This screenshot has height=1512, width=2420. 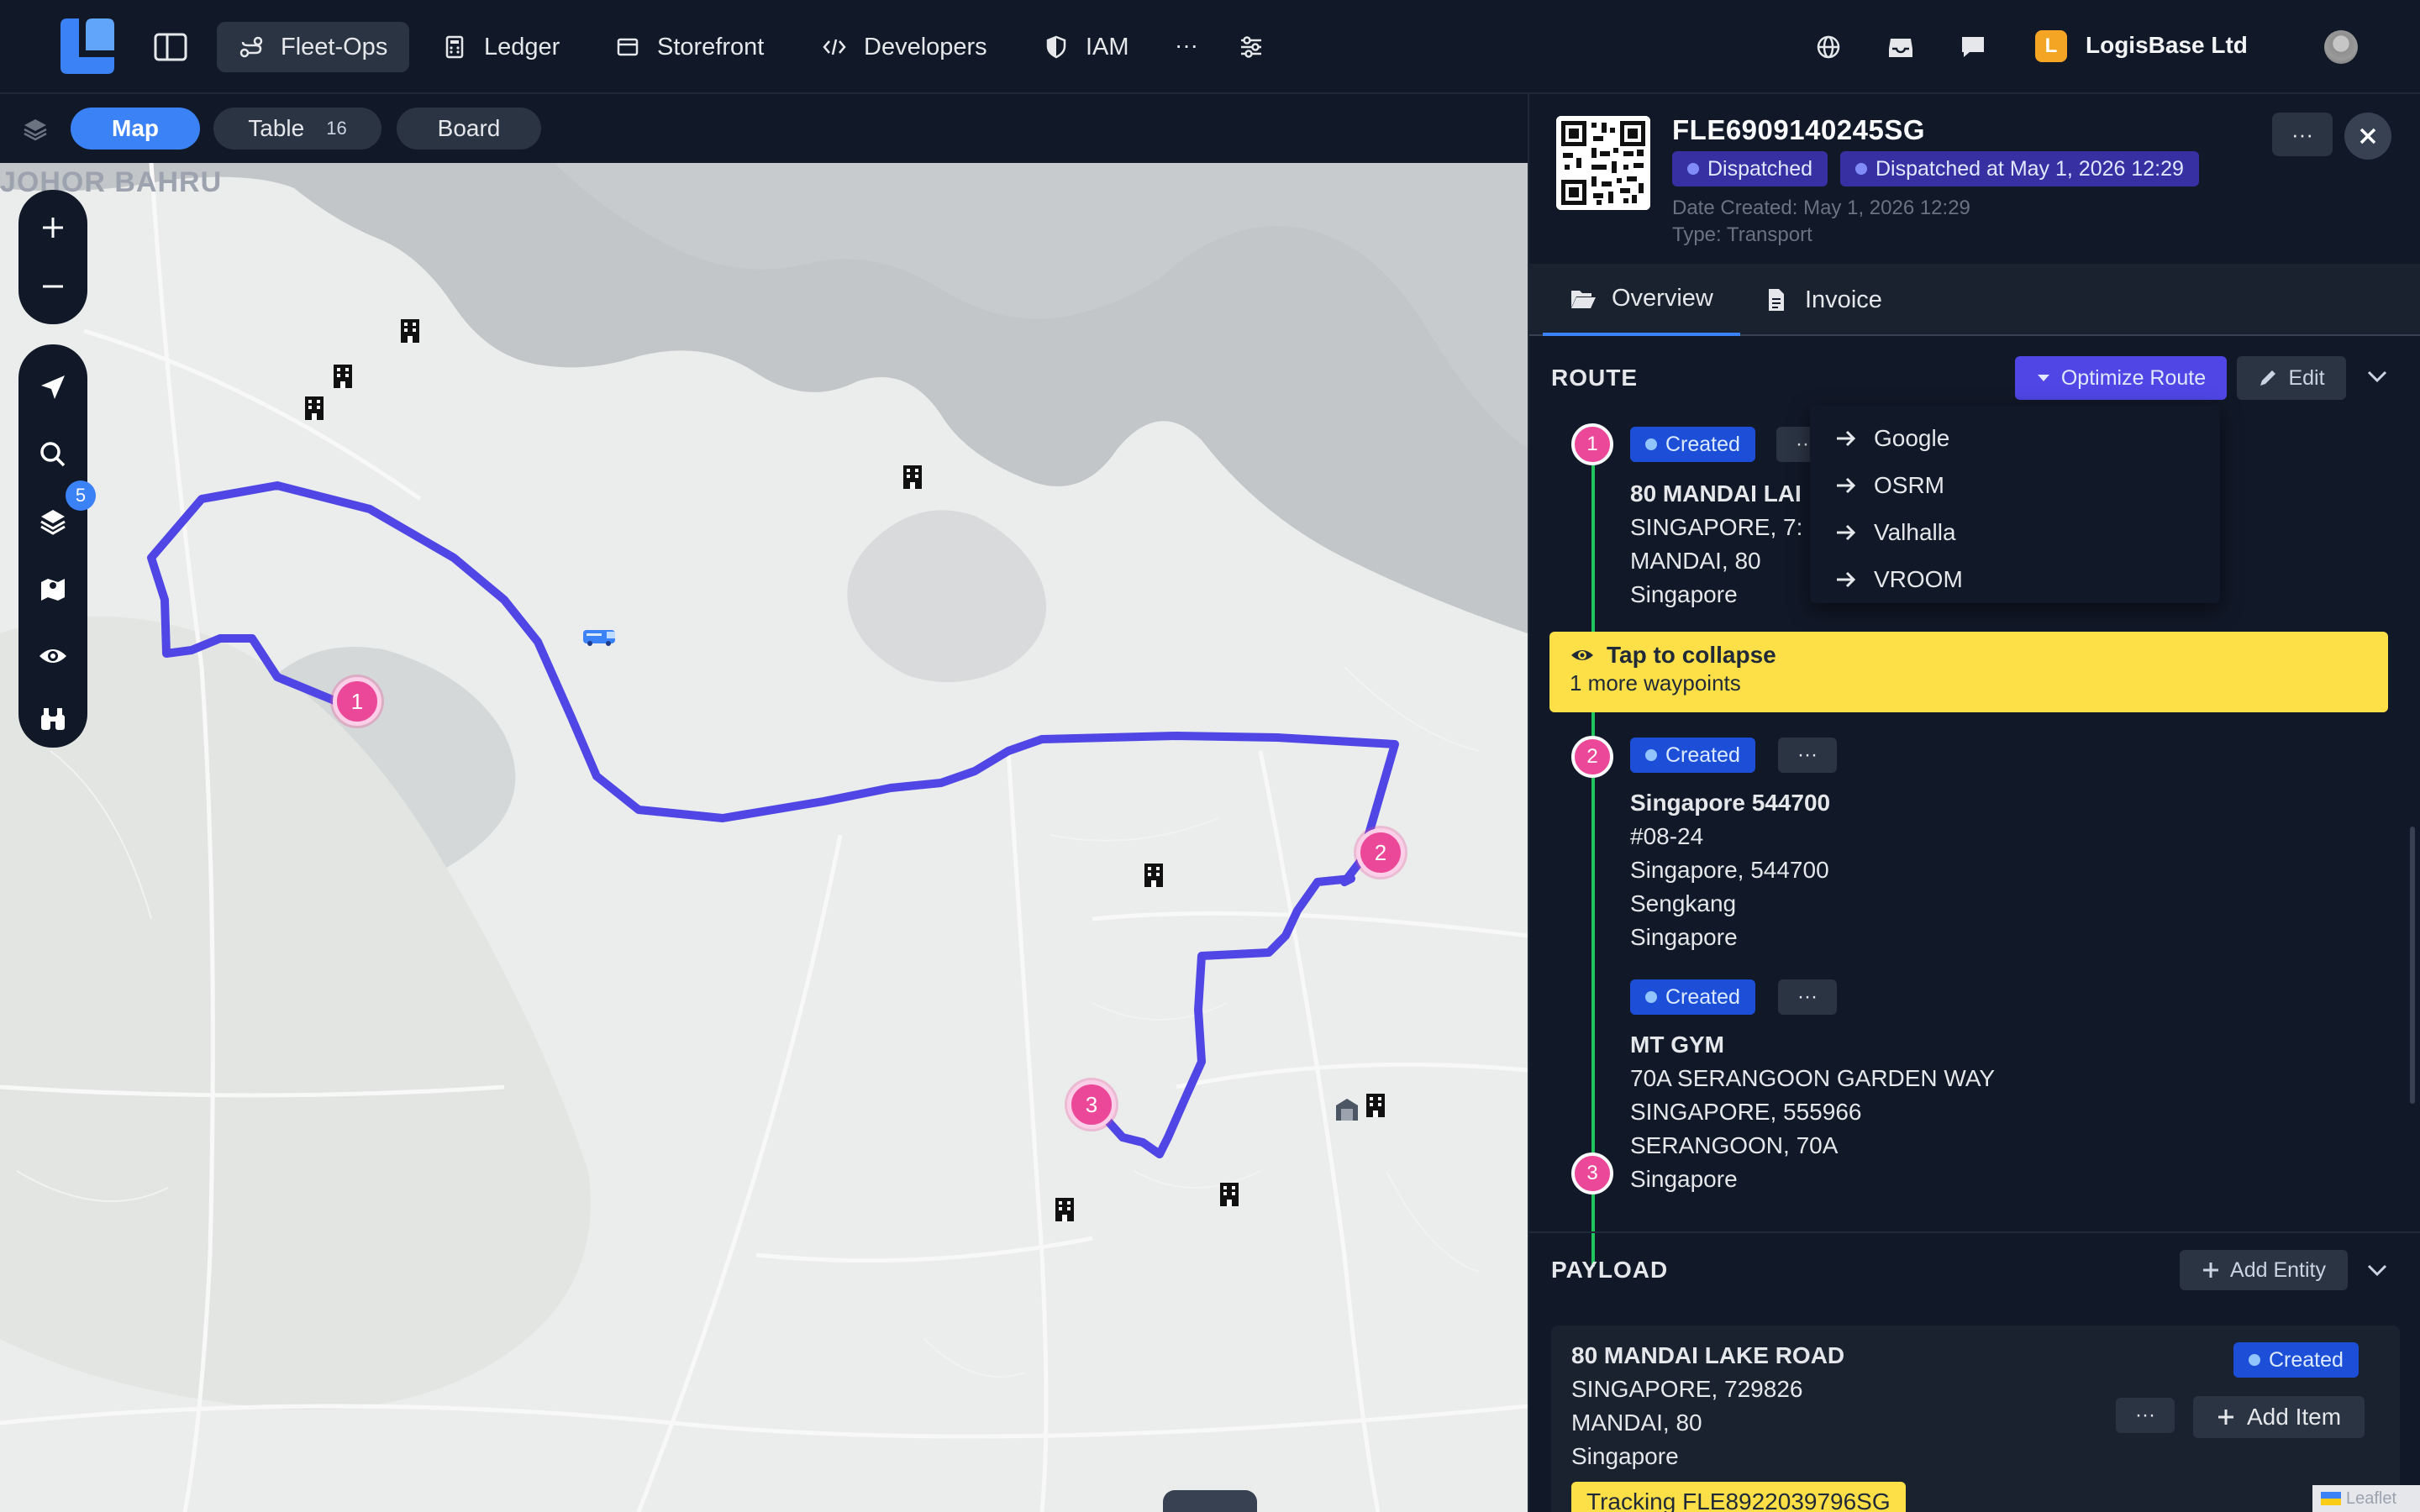 What do you see at coordinates (1813, 1078) in the screenshot?
I see `address-line: 70A SERANGOON GARDEN WAY` at bounding box center [1813, 1078].